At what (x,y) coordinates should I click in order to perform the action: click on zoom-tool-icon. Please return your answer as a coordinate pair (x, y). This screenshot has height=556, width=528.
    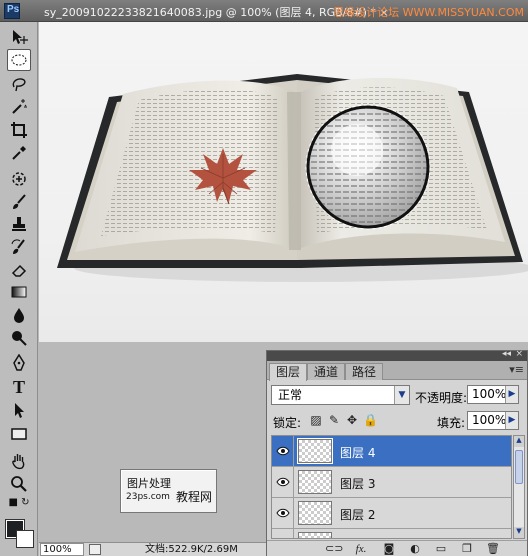
    Looking at the image, I should click on (19, 484).